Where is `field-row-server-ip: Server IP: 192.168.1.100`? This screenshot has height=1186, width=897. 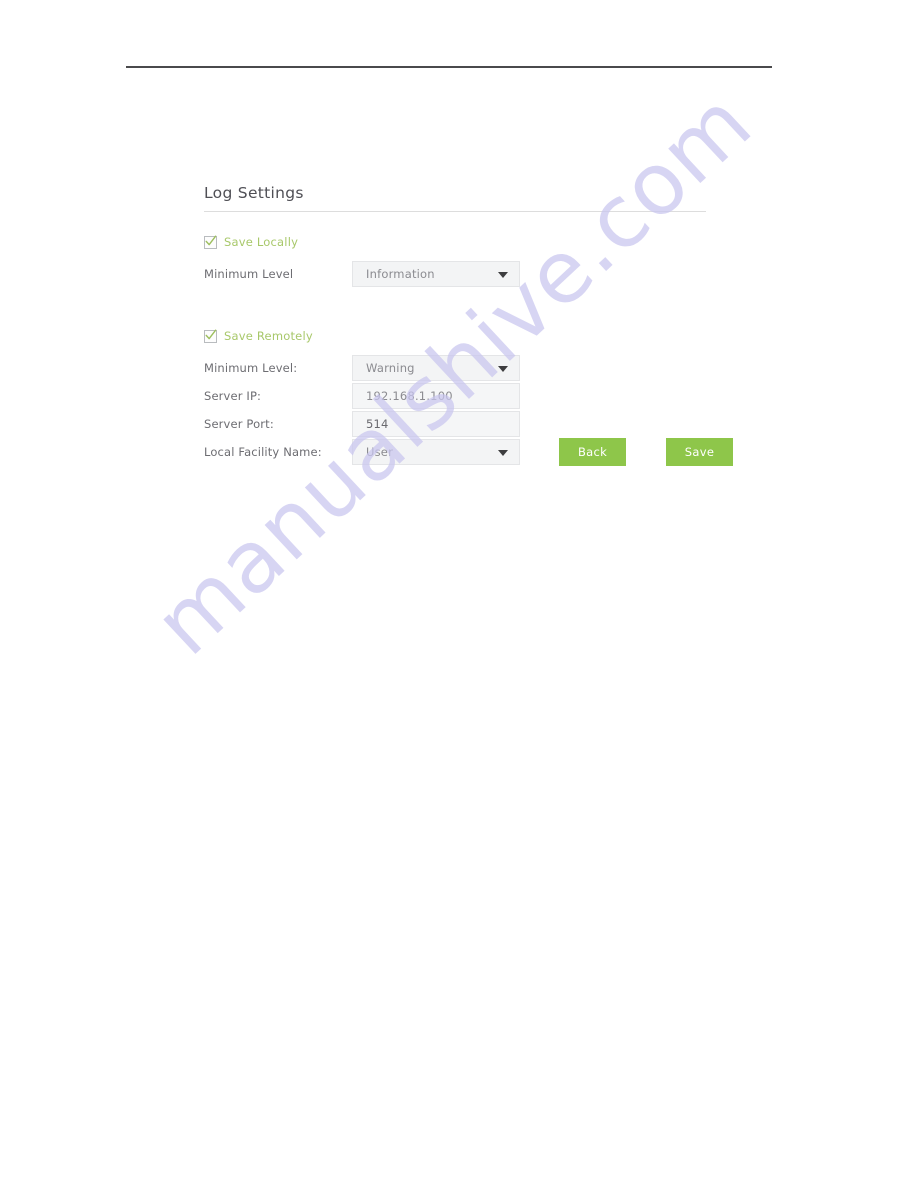 field-row-server-ip: Server IP: 192.168.1.100 is located at coordinates (455, 396).